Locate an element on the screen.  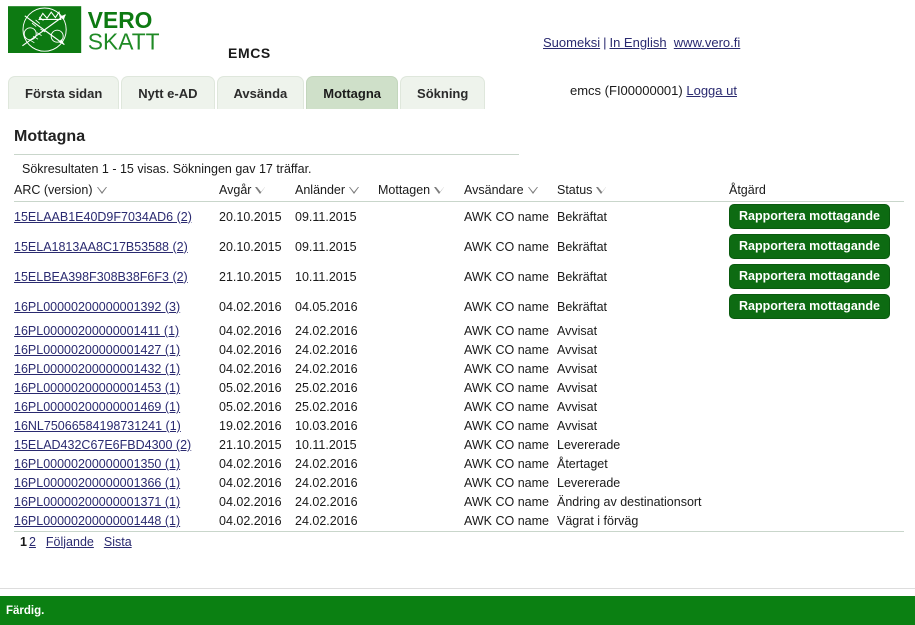
column-header-sender: Avsändare is located at coordinates (510, 191).